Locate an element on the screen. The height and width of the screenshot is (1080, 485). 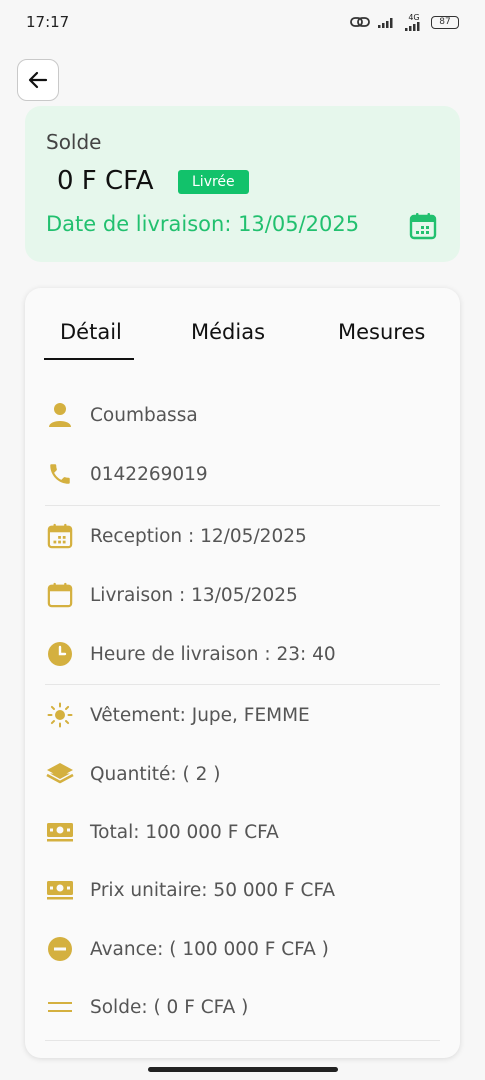
detail-row-avance: Avance: ( 100 000 F CFA ) is located at coordinates (187, 949).